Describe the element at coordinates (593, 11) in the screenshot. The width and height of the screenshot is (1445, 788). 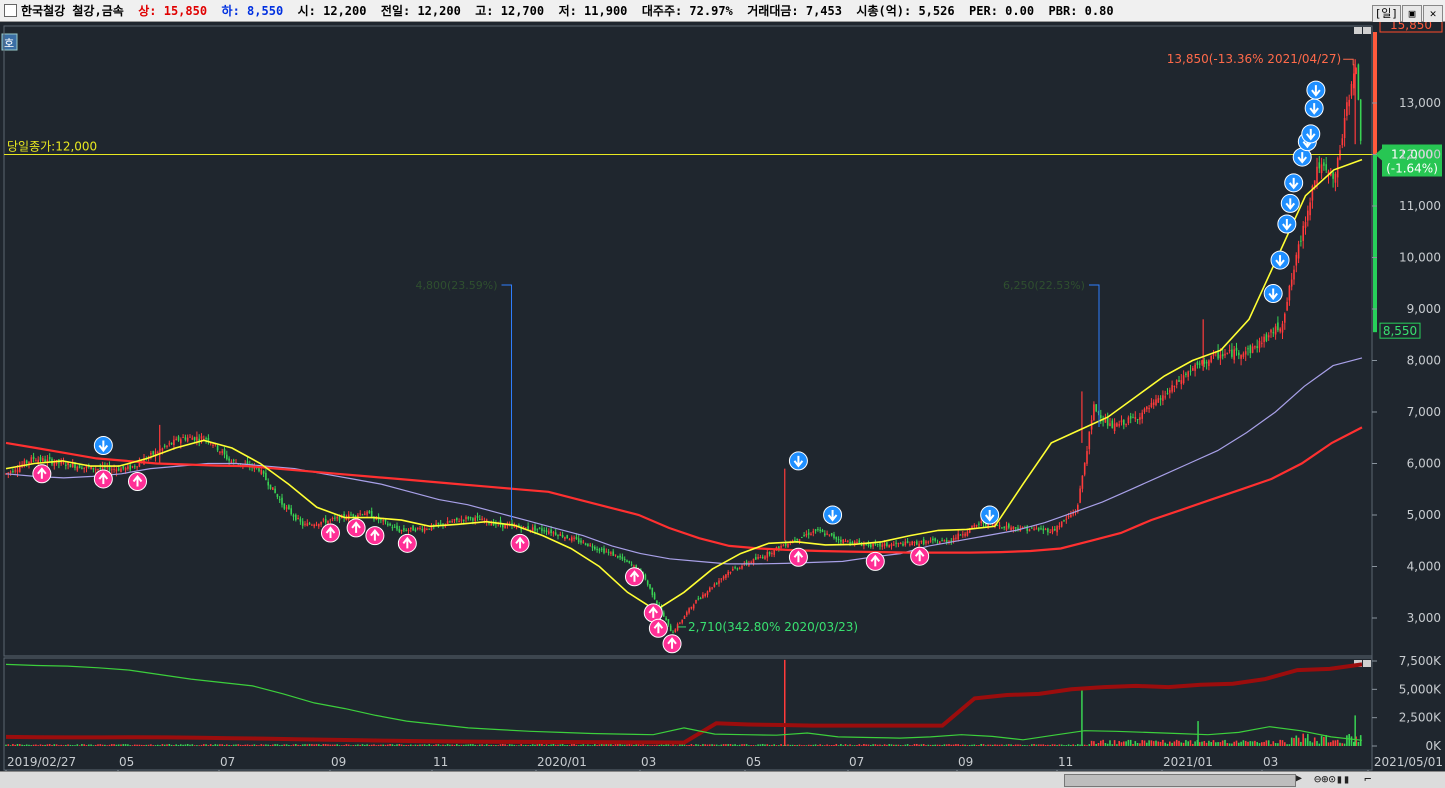
I see `low-price: 저: 11,900` at that location.